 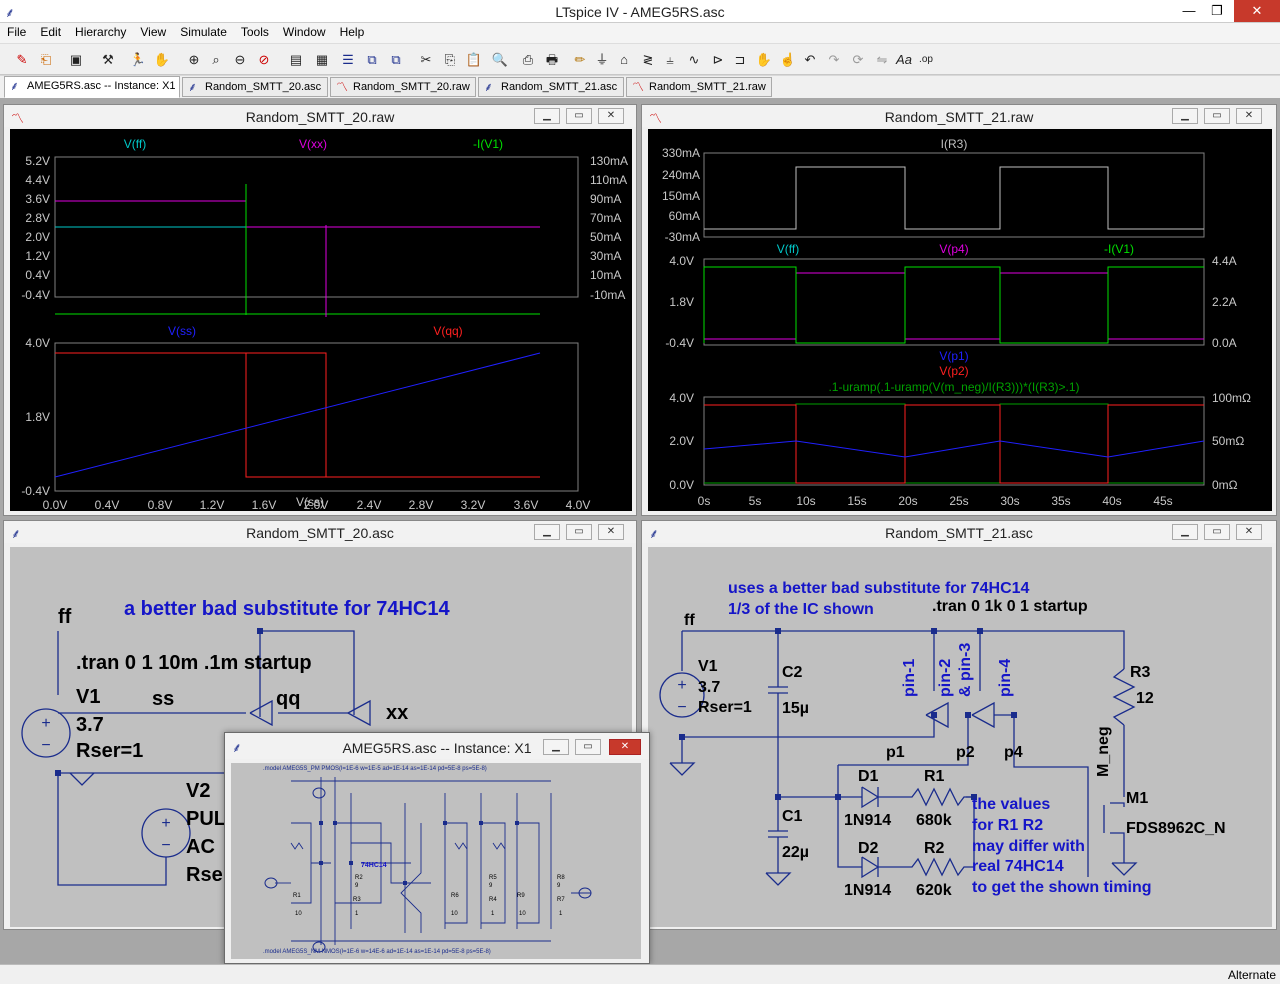 What do you see at coordinates (795, 852) in the screenshot?
I see `c1-value: 22µ` at bounding box center [795, 852].